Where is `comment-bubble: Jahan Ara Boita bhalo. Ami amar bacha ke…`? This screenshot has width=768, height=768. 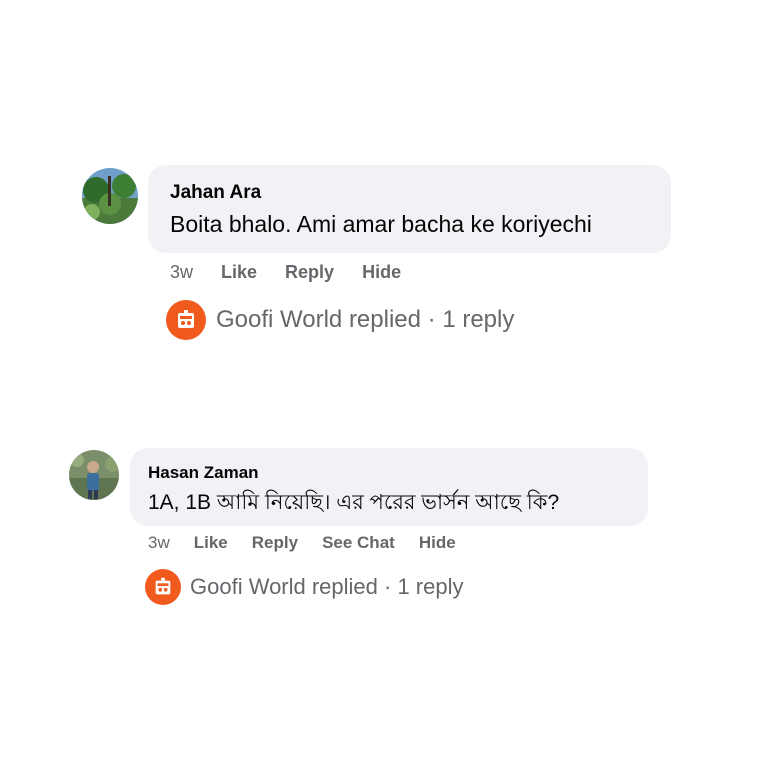
comment-bubble: Jahan Ara Boita bhalo. Ami amar bacha ke… is located at coordinates (409, 209).